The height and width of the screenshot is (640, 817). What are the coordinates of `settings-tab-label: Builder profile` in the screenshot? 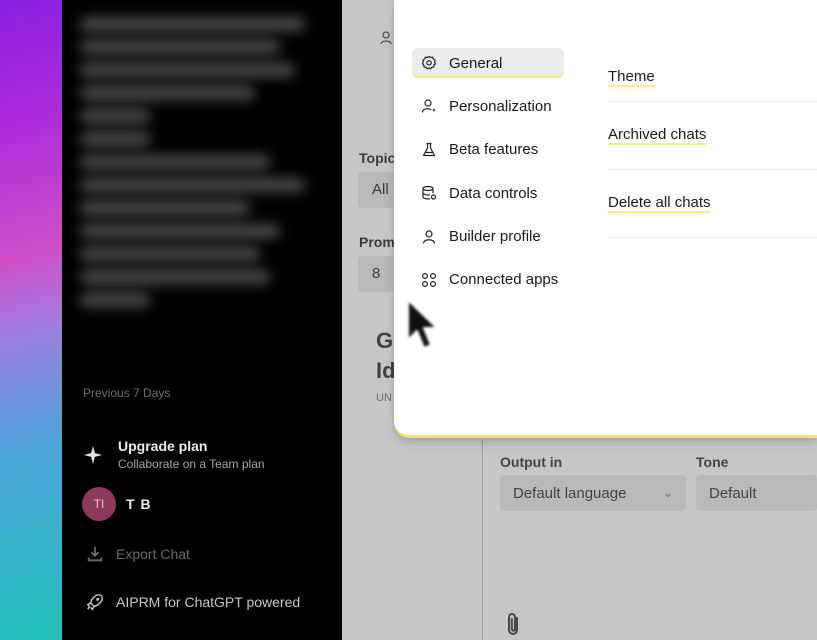 It's located at (495, 237).